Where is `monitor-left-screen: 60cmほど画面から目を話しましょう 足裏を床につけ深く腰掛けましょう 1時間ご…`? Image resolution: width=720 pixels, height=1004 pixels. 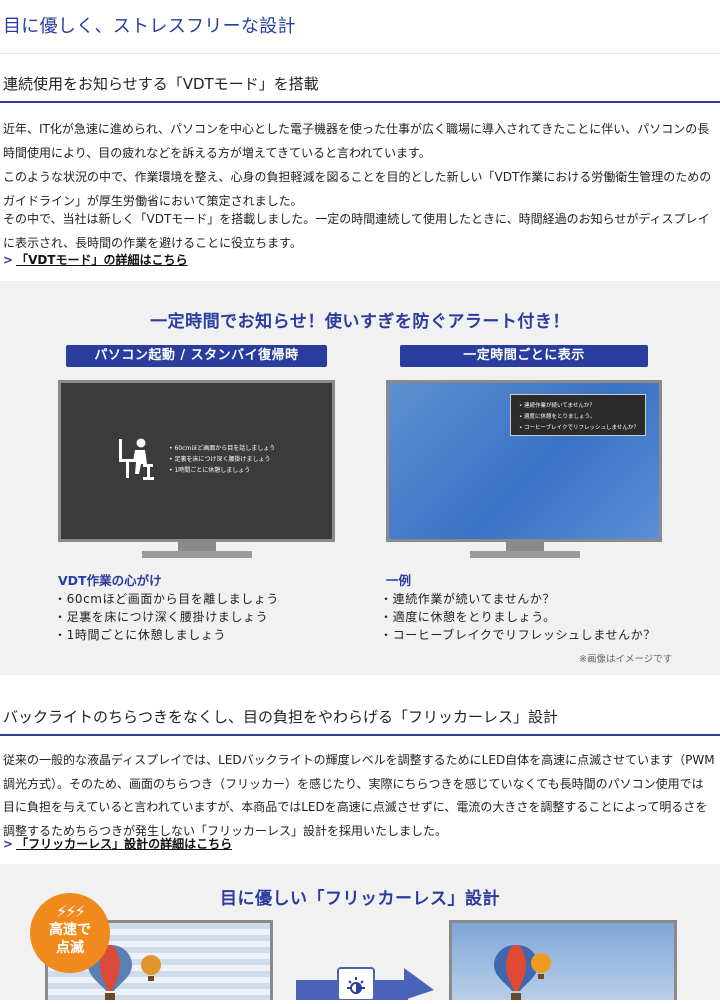 monitor-left-screen: 60cmほど画面から目を話しましょう 足裏を床につけ深く腰掛けましょう 1時間ご… is located at coordinates (196, 461).